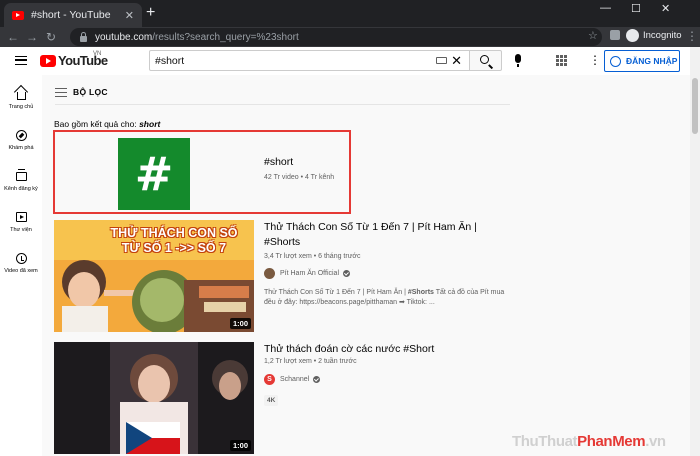 The height and width of the screenshot is (456, 700). What do you see at coordinates (32, 37) in the screenshot?
I see `forward-icon: →` at bounding box center [32, 37].